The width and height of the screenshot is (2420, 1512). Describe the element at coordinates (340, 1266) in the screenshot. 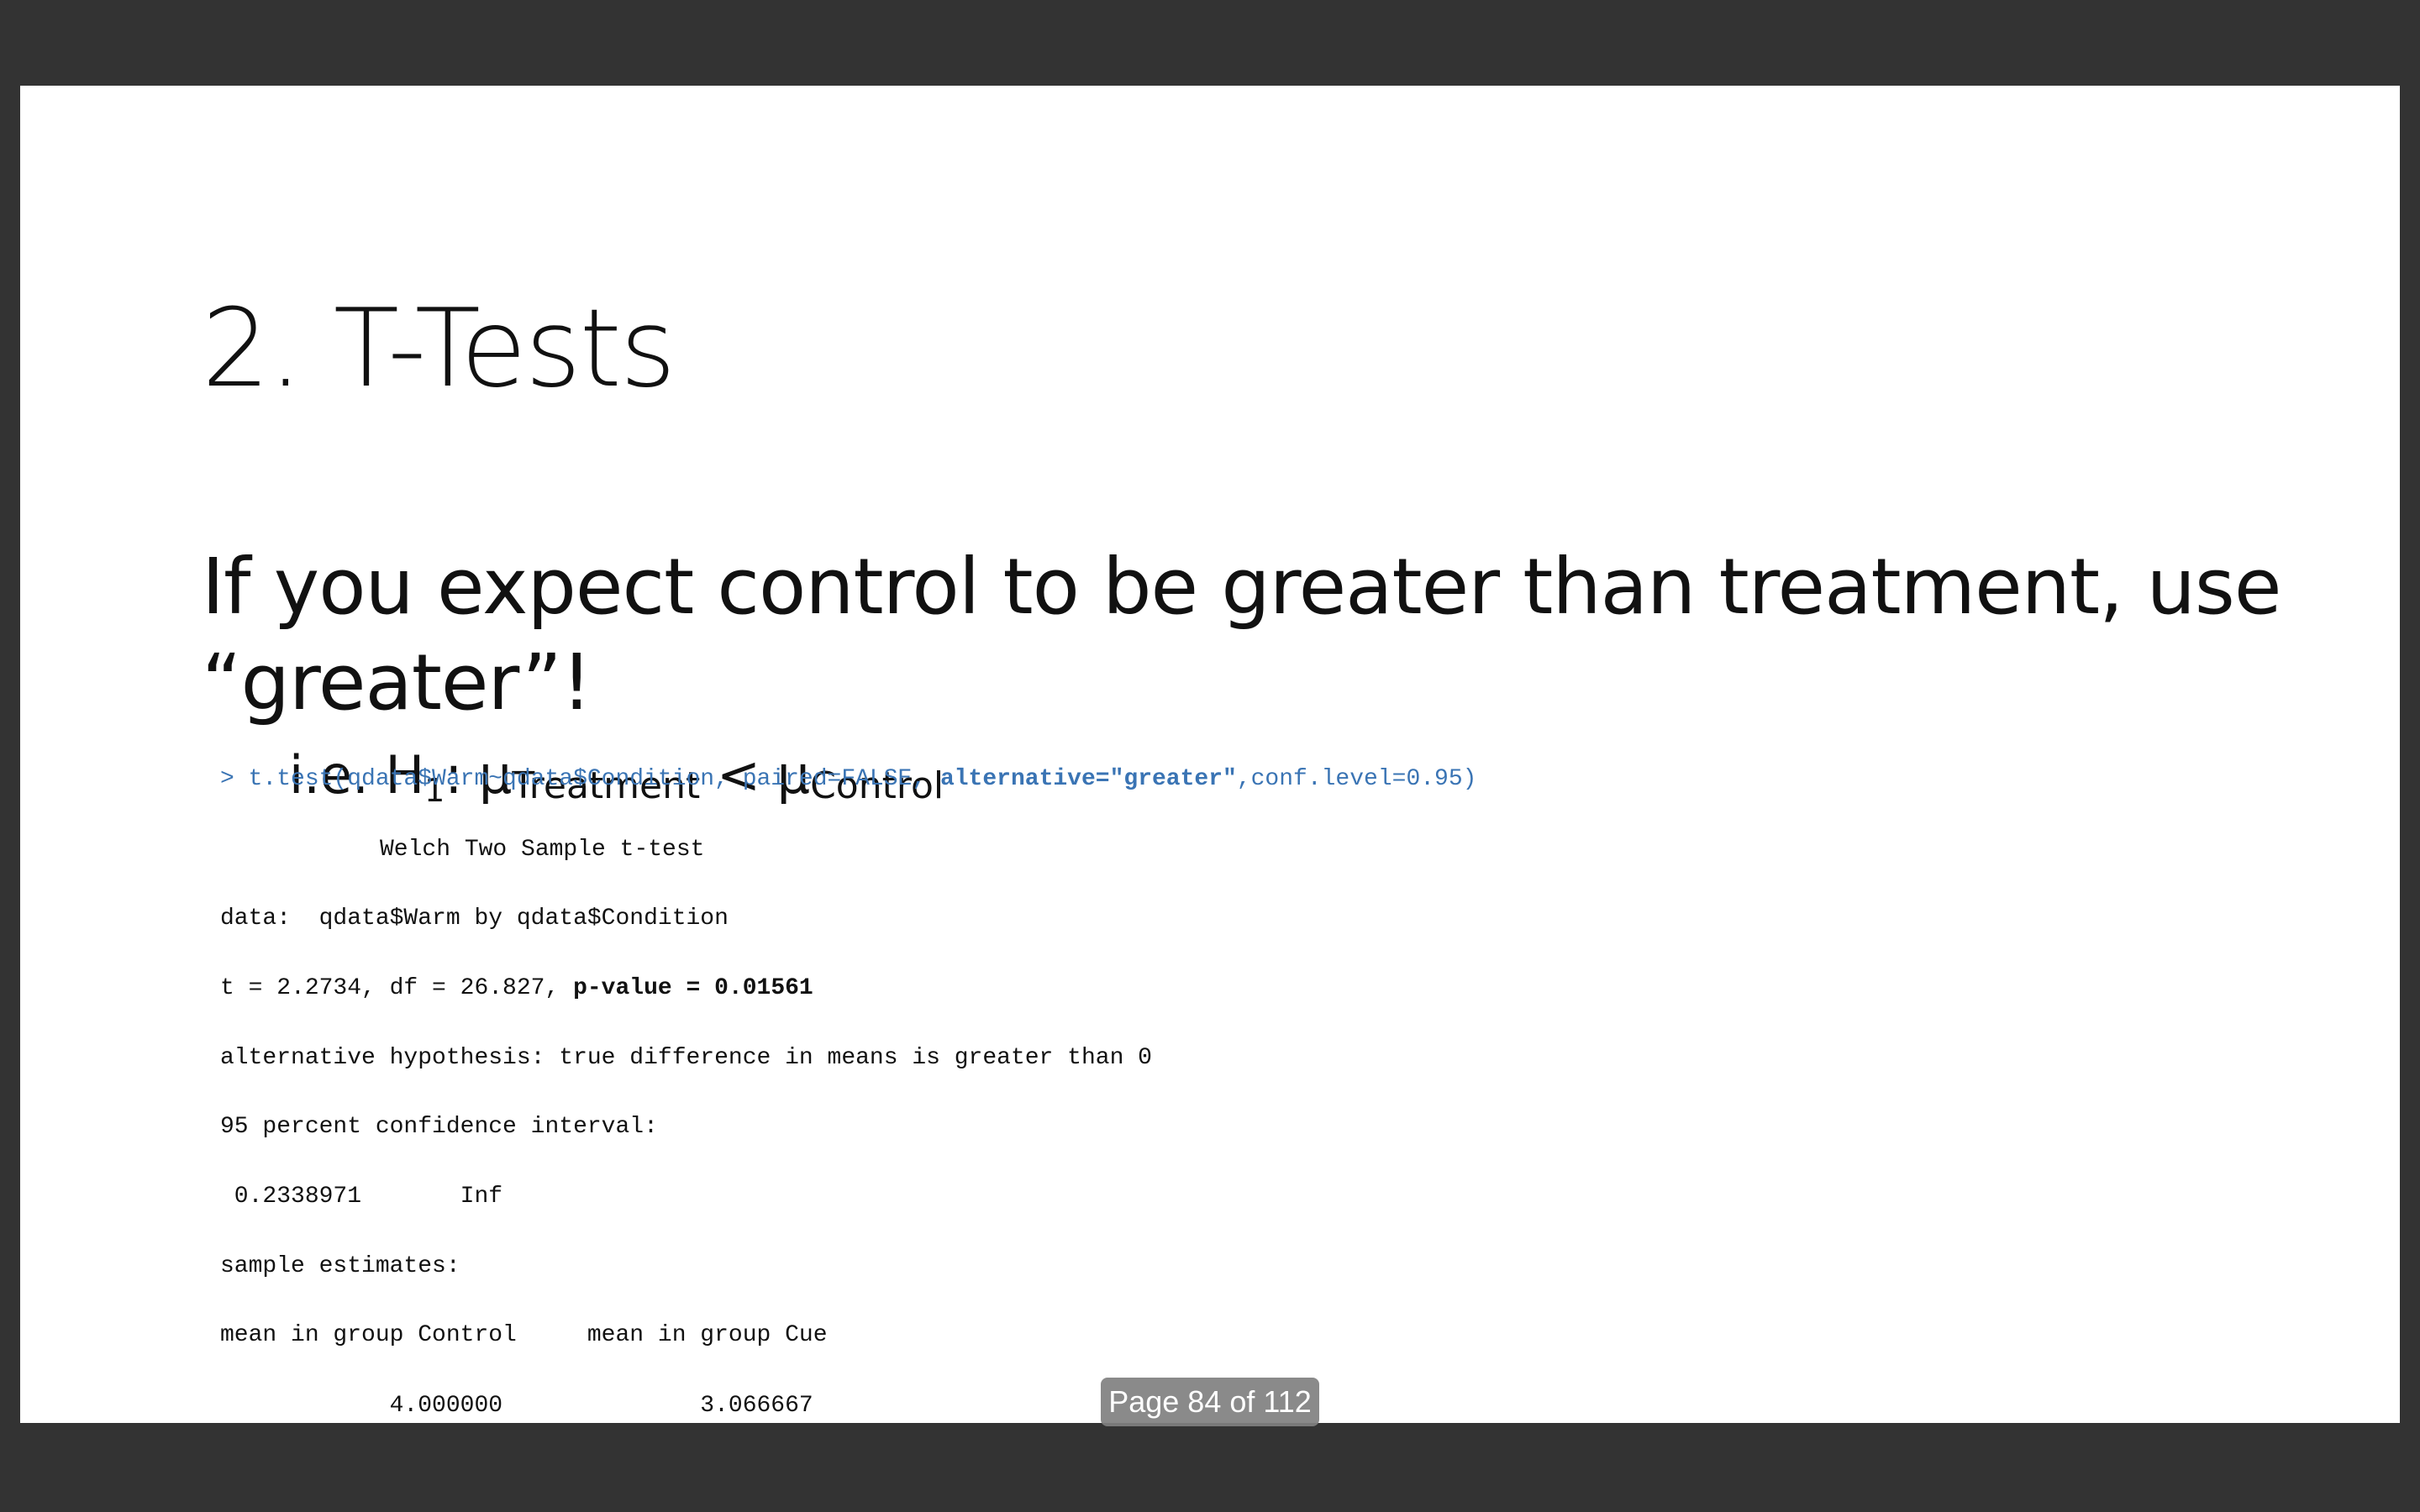

I see `estimates-label: sample estimates:` at that location.